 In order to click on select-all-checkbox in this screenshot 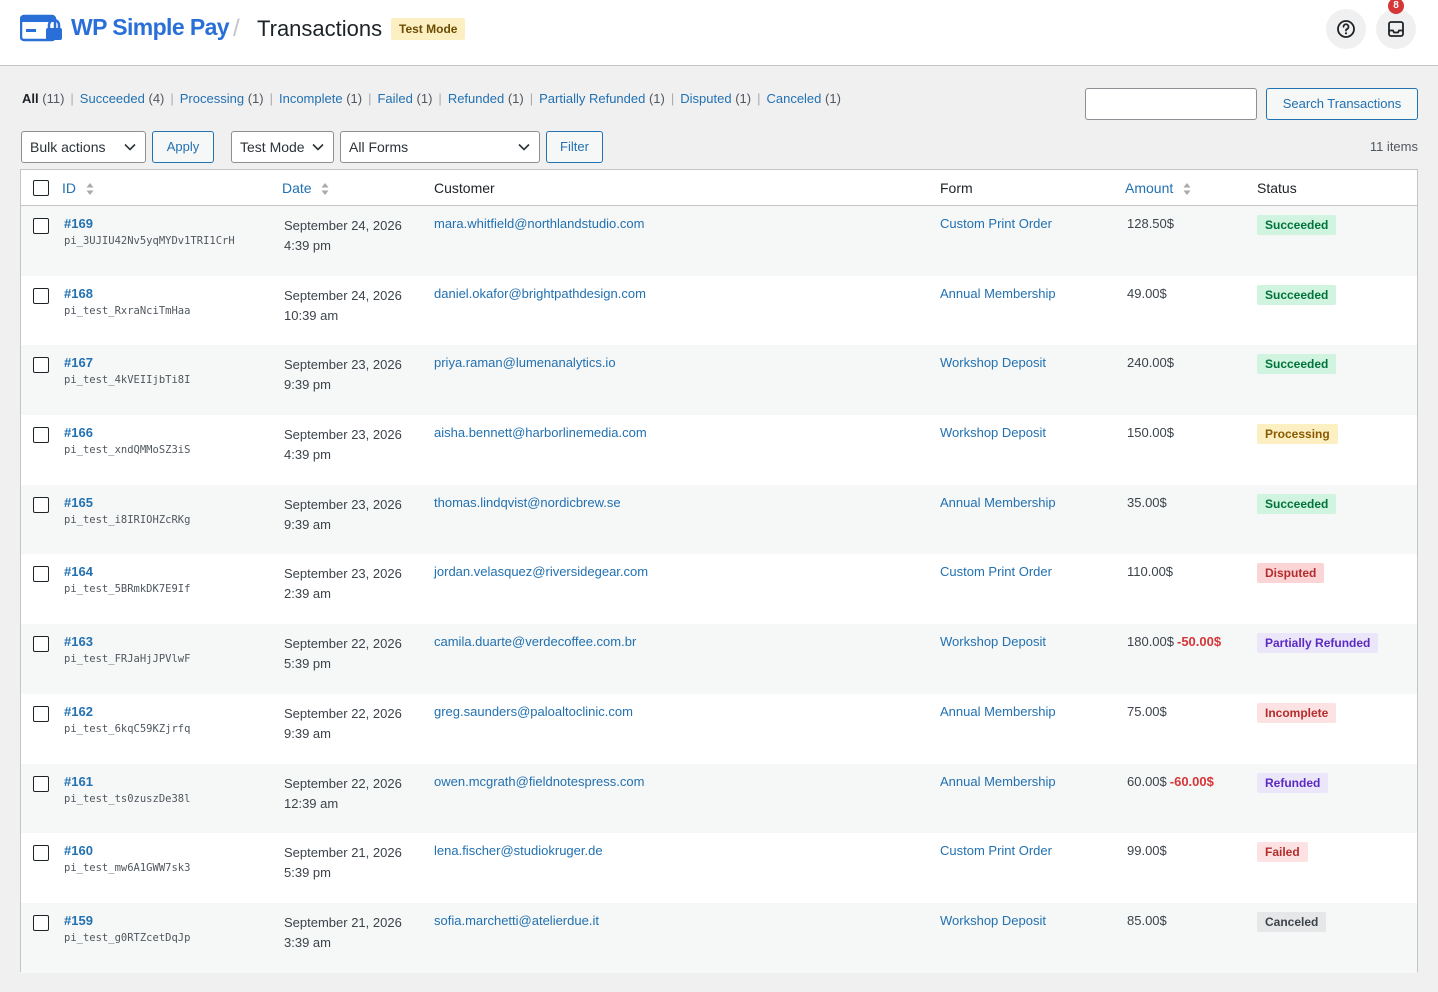, I will do `click(41, 188)`.